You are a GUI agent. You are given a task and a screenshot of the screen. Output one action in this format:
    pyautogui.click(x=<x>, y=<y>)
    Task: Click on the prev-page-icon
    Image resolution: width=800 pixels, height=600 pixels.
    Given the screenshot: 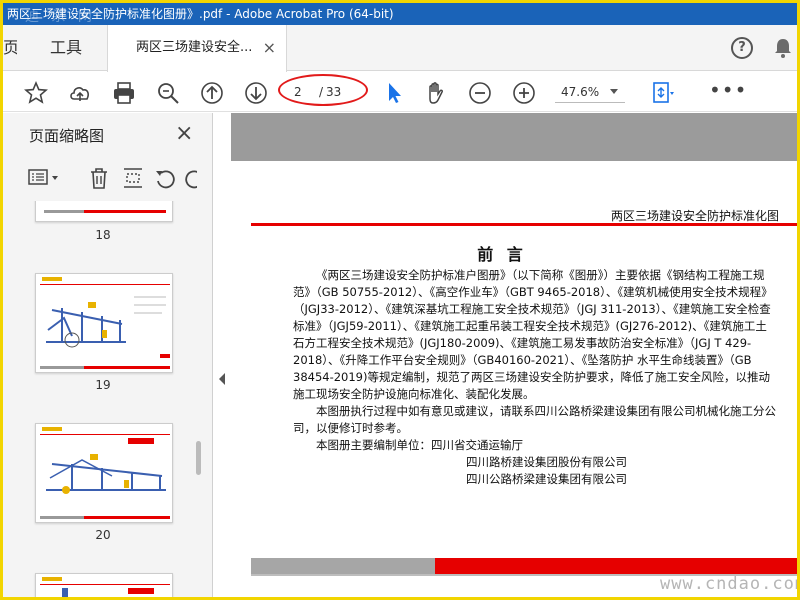 What is the action you would take?
    pyautogui.click(x=212, y=93)
    